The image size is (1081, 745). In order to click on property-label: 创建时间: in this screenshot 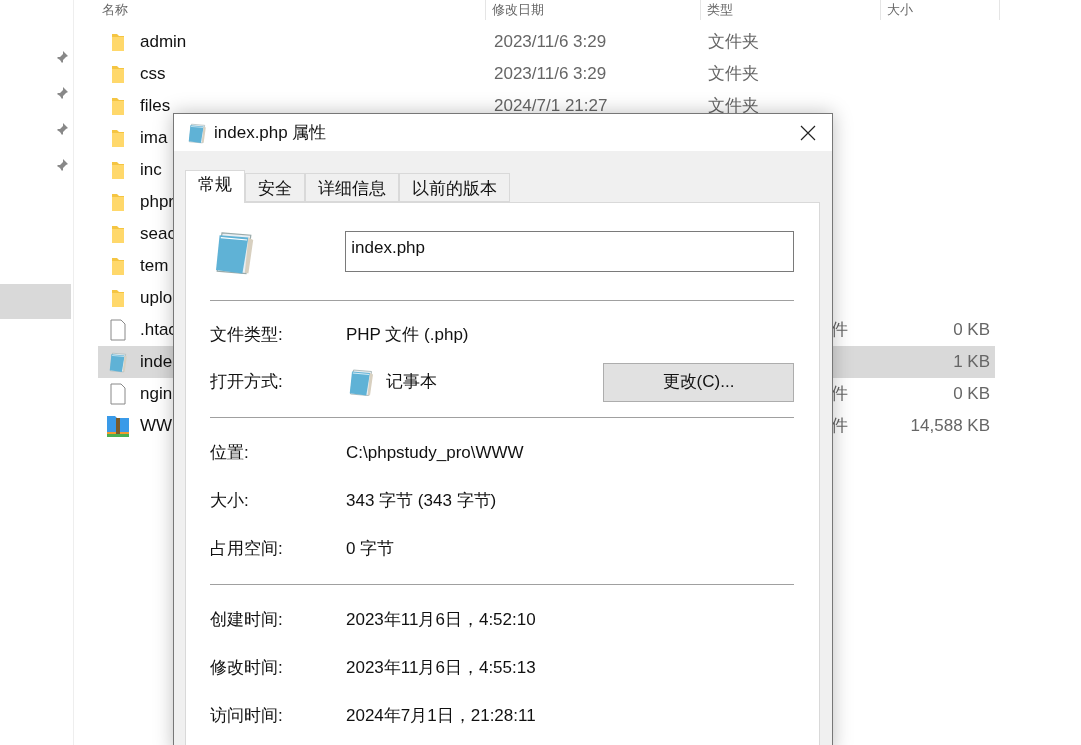, I will do `click(247, 620)`.